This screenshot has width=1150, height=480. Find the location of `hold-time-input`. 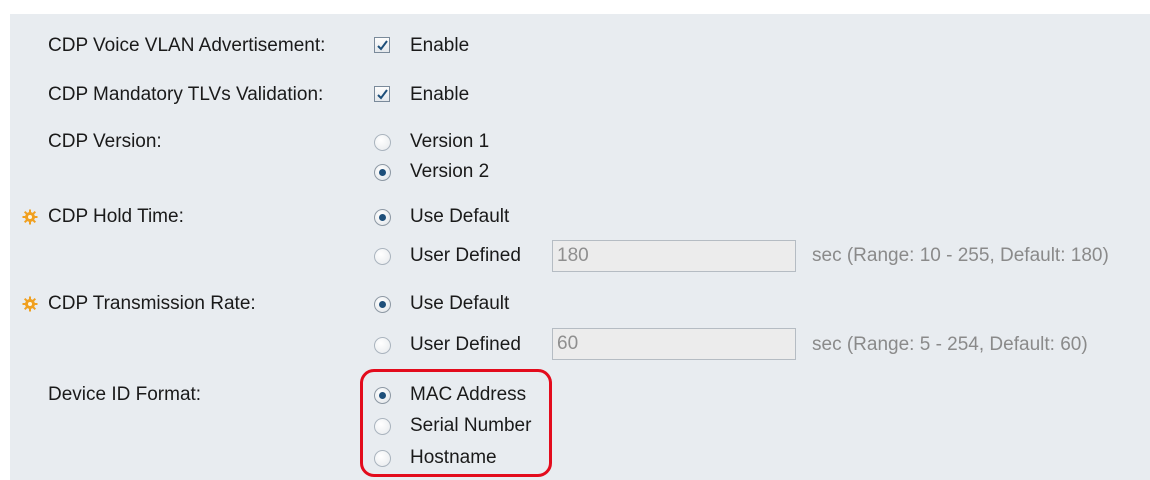

hold-time-input is located at coordinates (674, 256).